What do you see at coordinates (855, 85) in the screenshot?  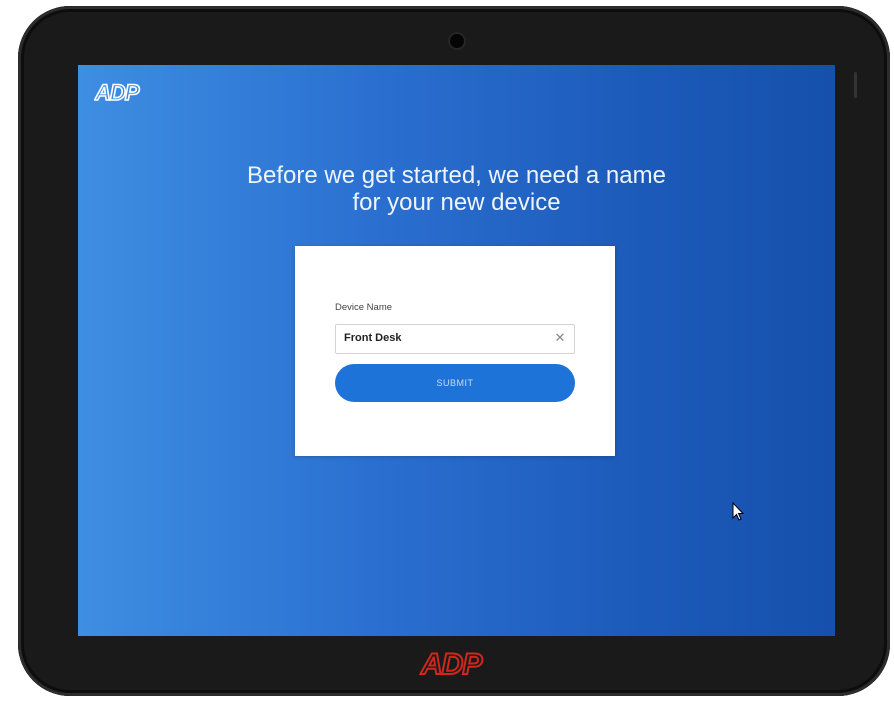 I see `tablet-side-button` at bounding box center [855, 85].